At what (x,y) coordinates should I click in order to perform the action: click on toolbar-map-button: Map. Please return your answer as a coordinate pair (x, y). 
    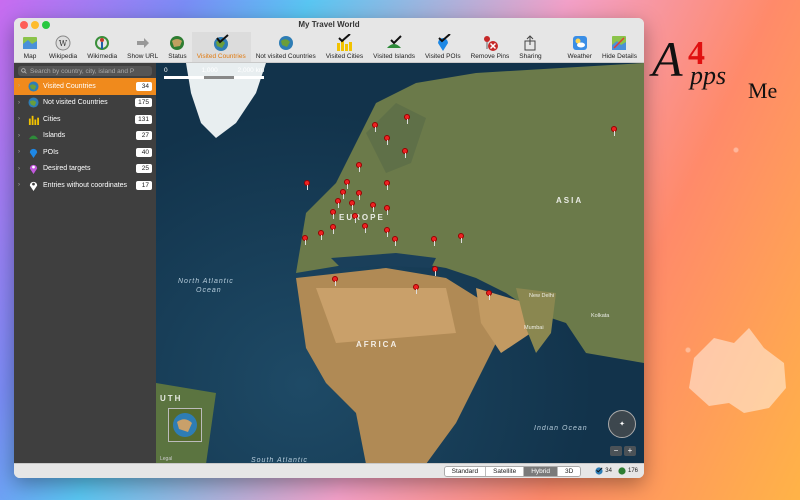
    Looking at the image, I should click on (30, 47).